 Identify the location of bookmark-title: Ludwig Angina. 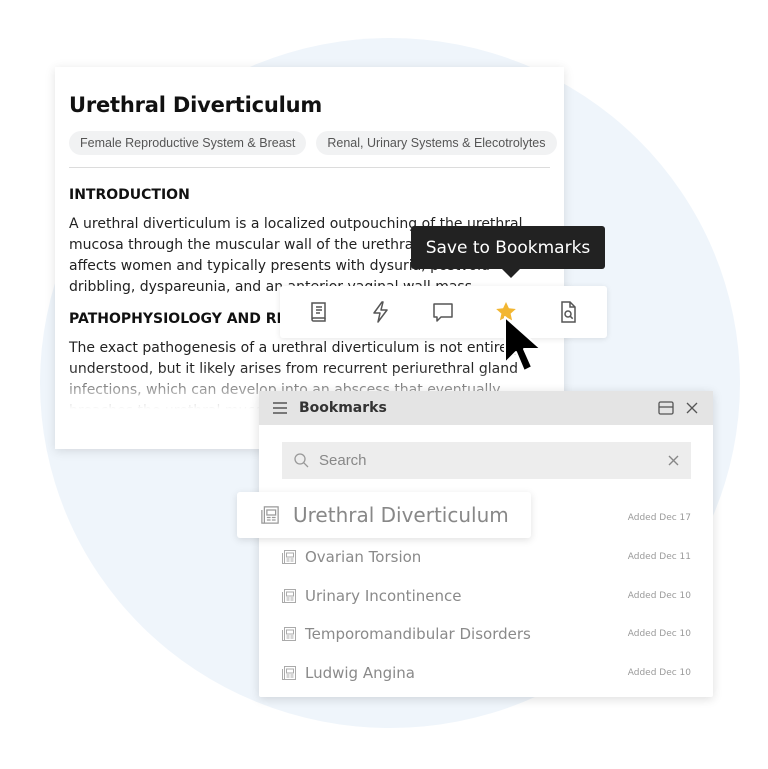
(360, 673).